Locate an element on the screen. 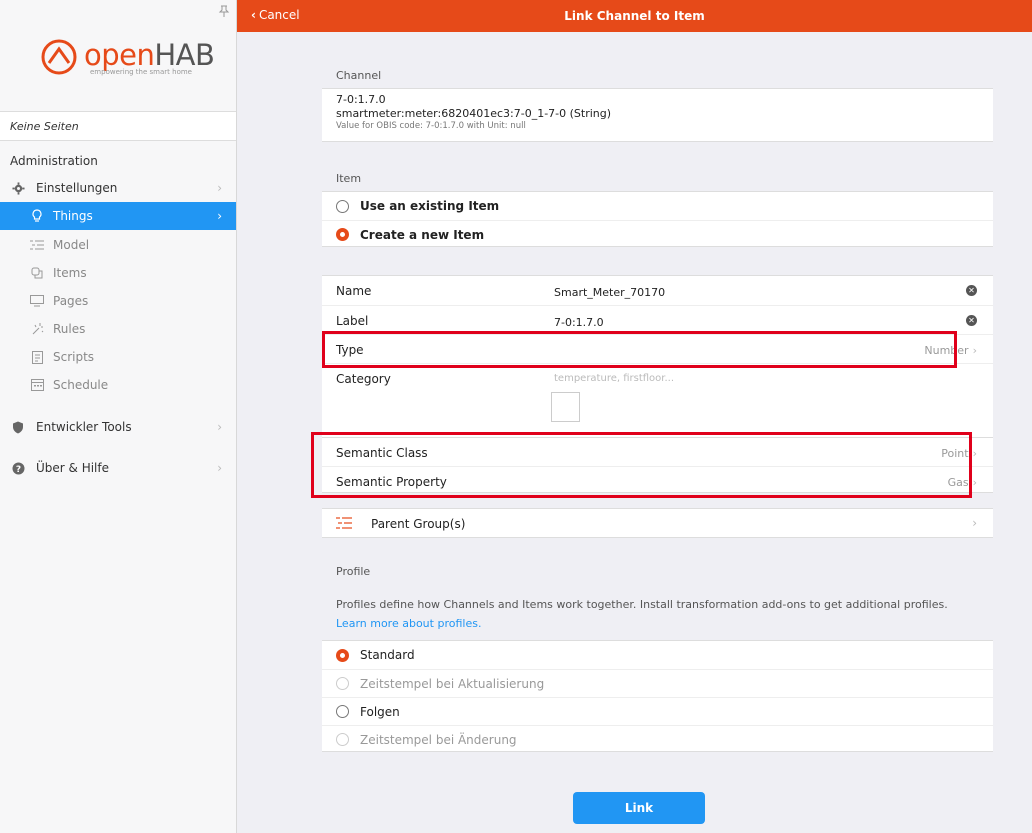 Image resolution: width=1032 pixels, height=833 pixels. nav-model: Model is located at coordinates (118, 245).